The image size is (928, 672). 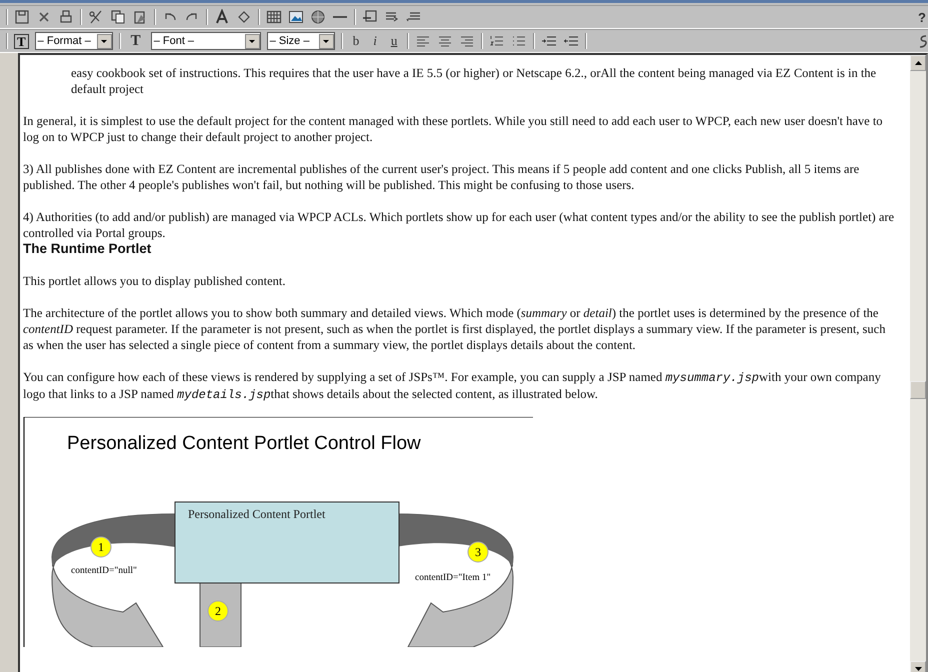 I want to click on paragraph: You can configure how each of these views is rendered by supplying a set of JSPs™. For example, you can supply a JSP named mysummary.jspwith your own company logo that links to a JSP named mydetails.jspthat shows details about the selected content, as illustrated below., so click(x=452, y=386).